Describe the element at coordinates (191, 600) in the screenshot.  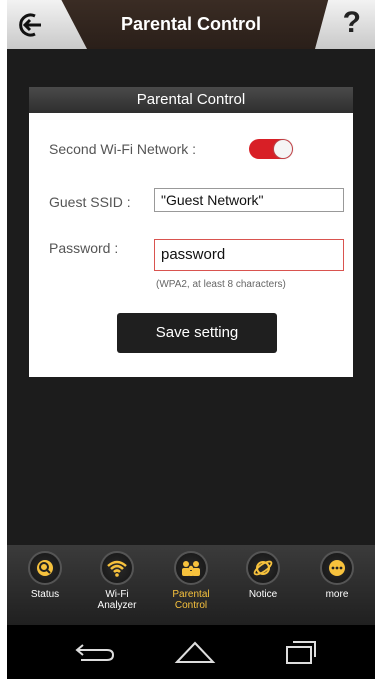
I see `nav-label-parental-control: Parental Control` at that location.